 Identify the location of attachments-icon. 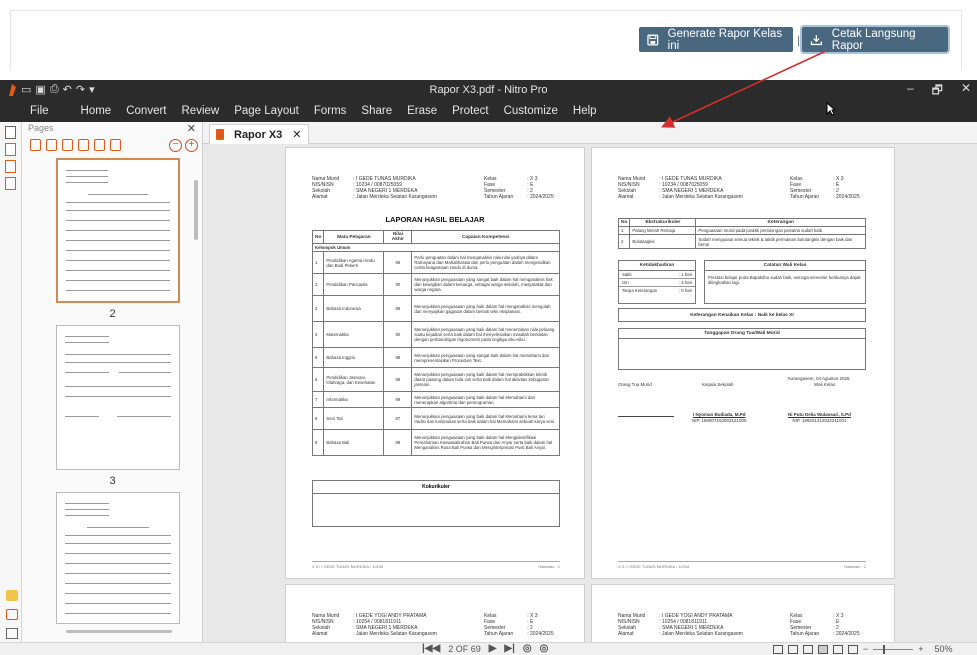
(10, 166).